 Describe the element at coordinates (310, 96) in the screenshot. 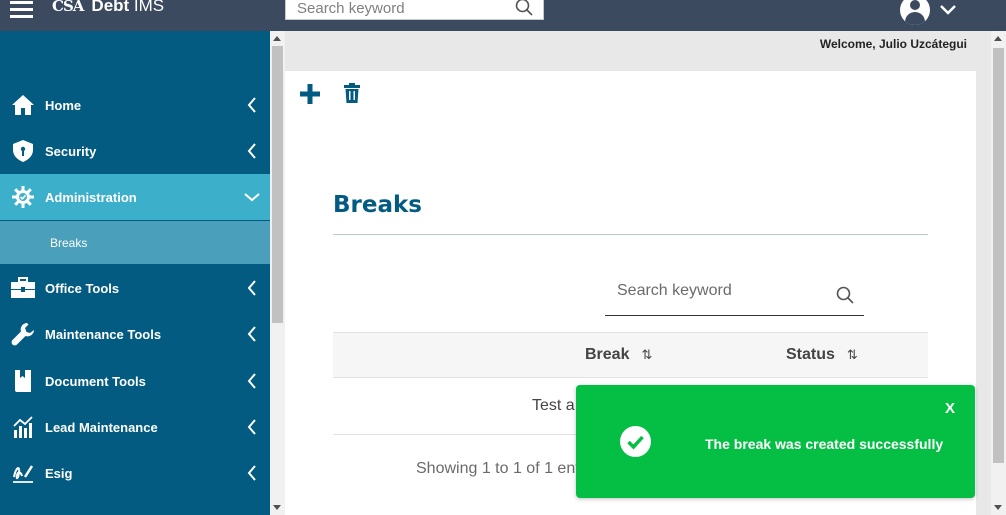

I see `add-icon` at that location.